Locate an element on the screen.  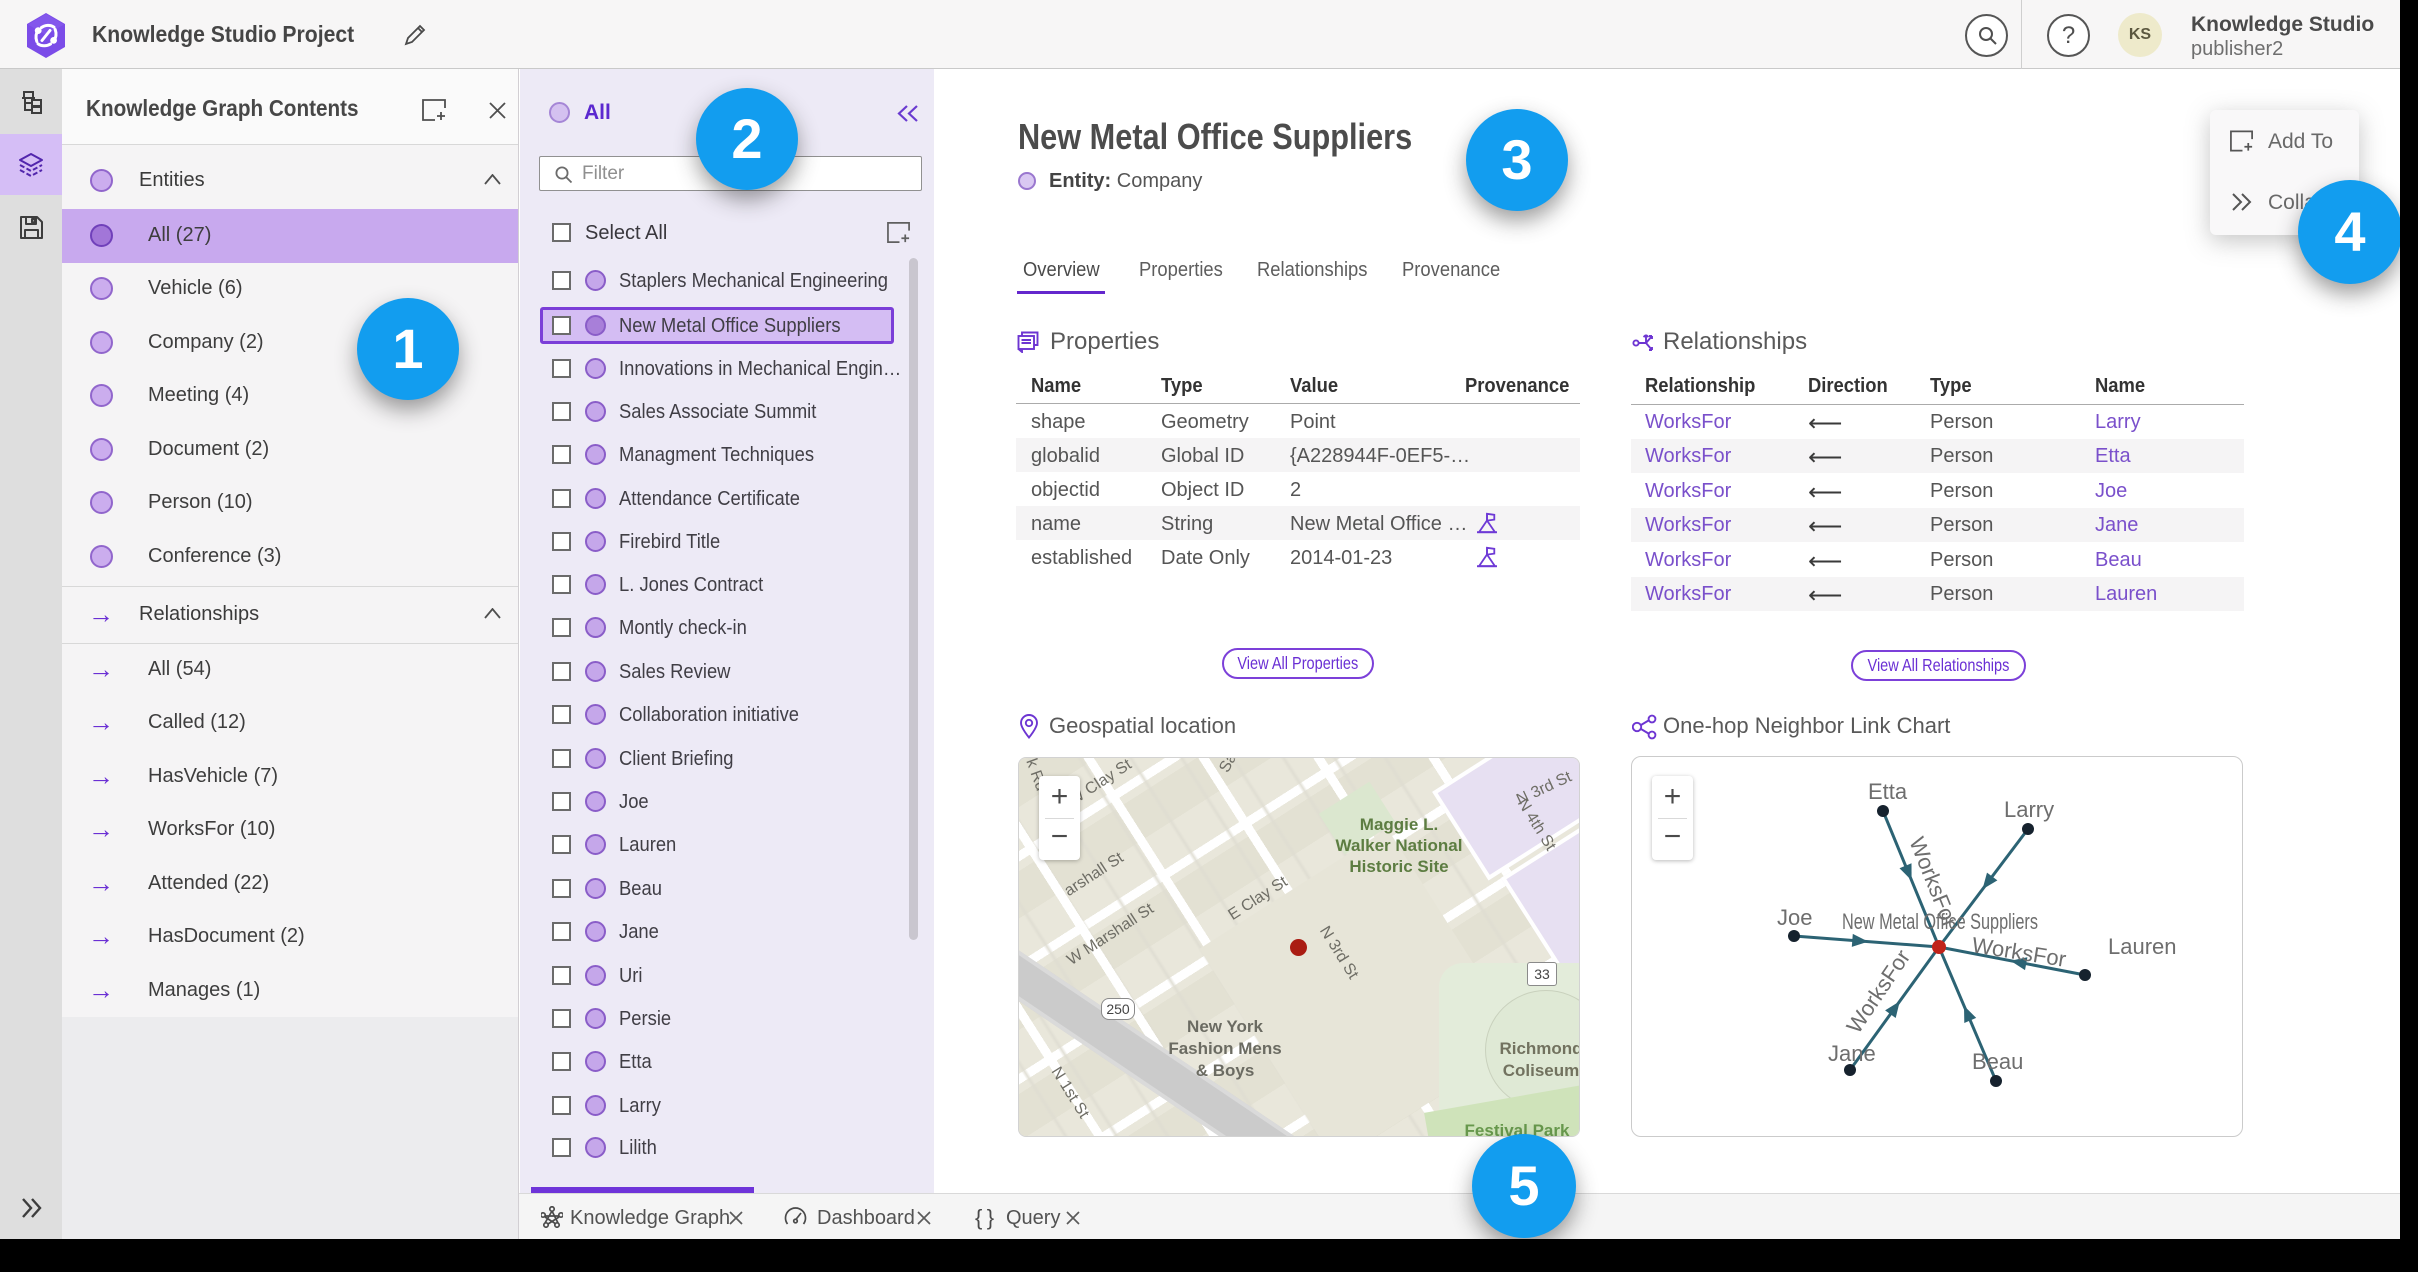
svg-text: WorksFor is located at coordinates (1878, 991).